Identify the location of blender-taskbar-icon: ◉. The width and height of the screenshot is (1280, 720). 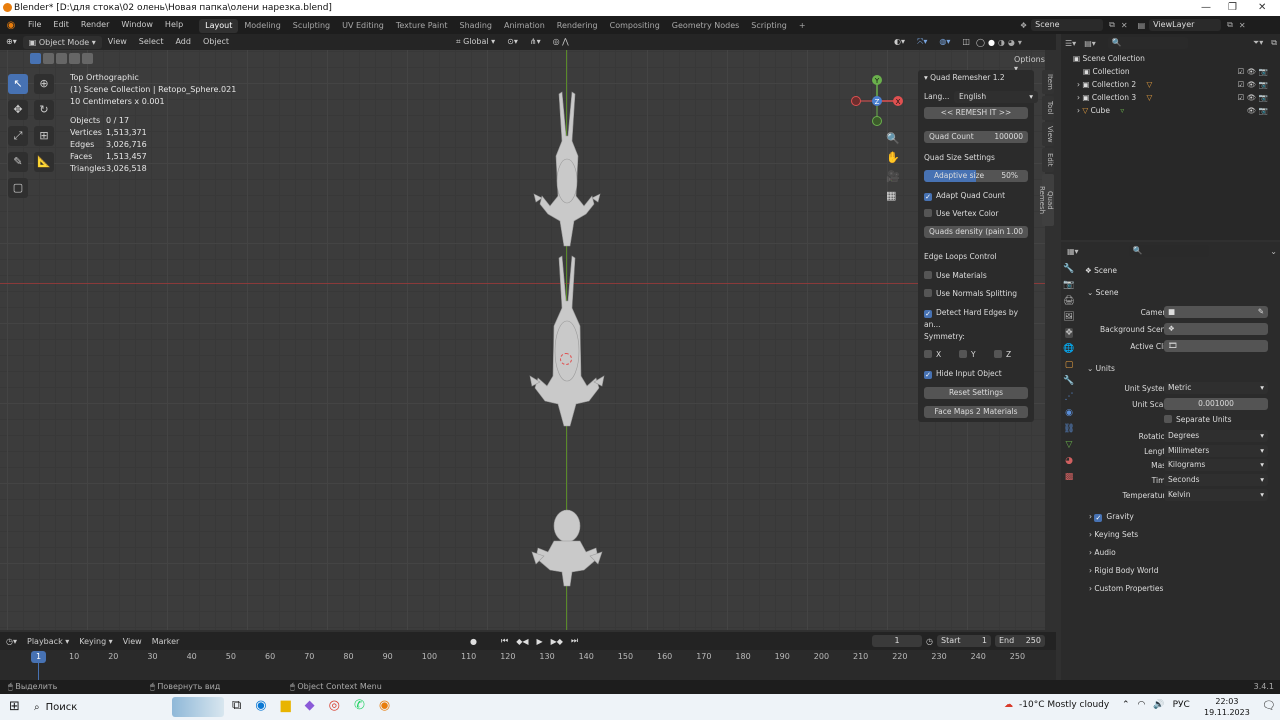
(384, 705).